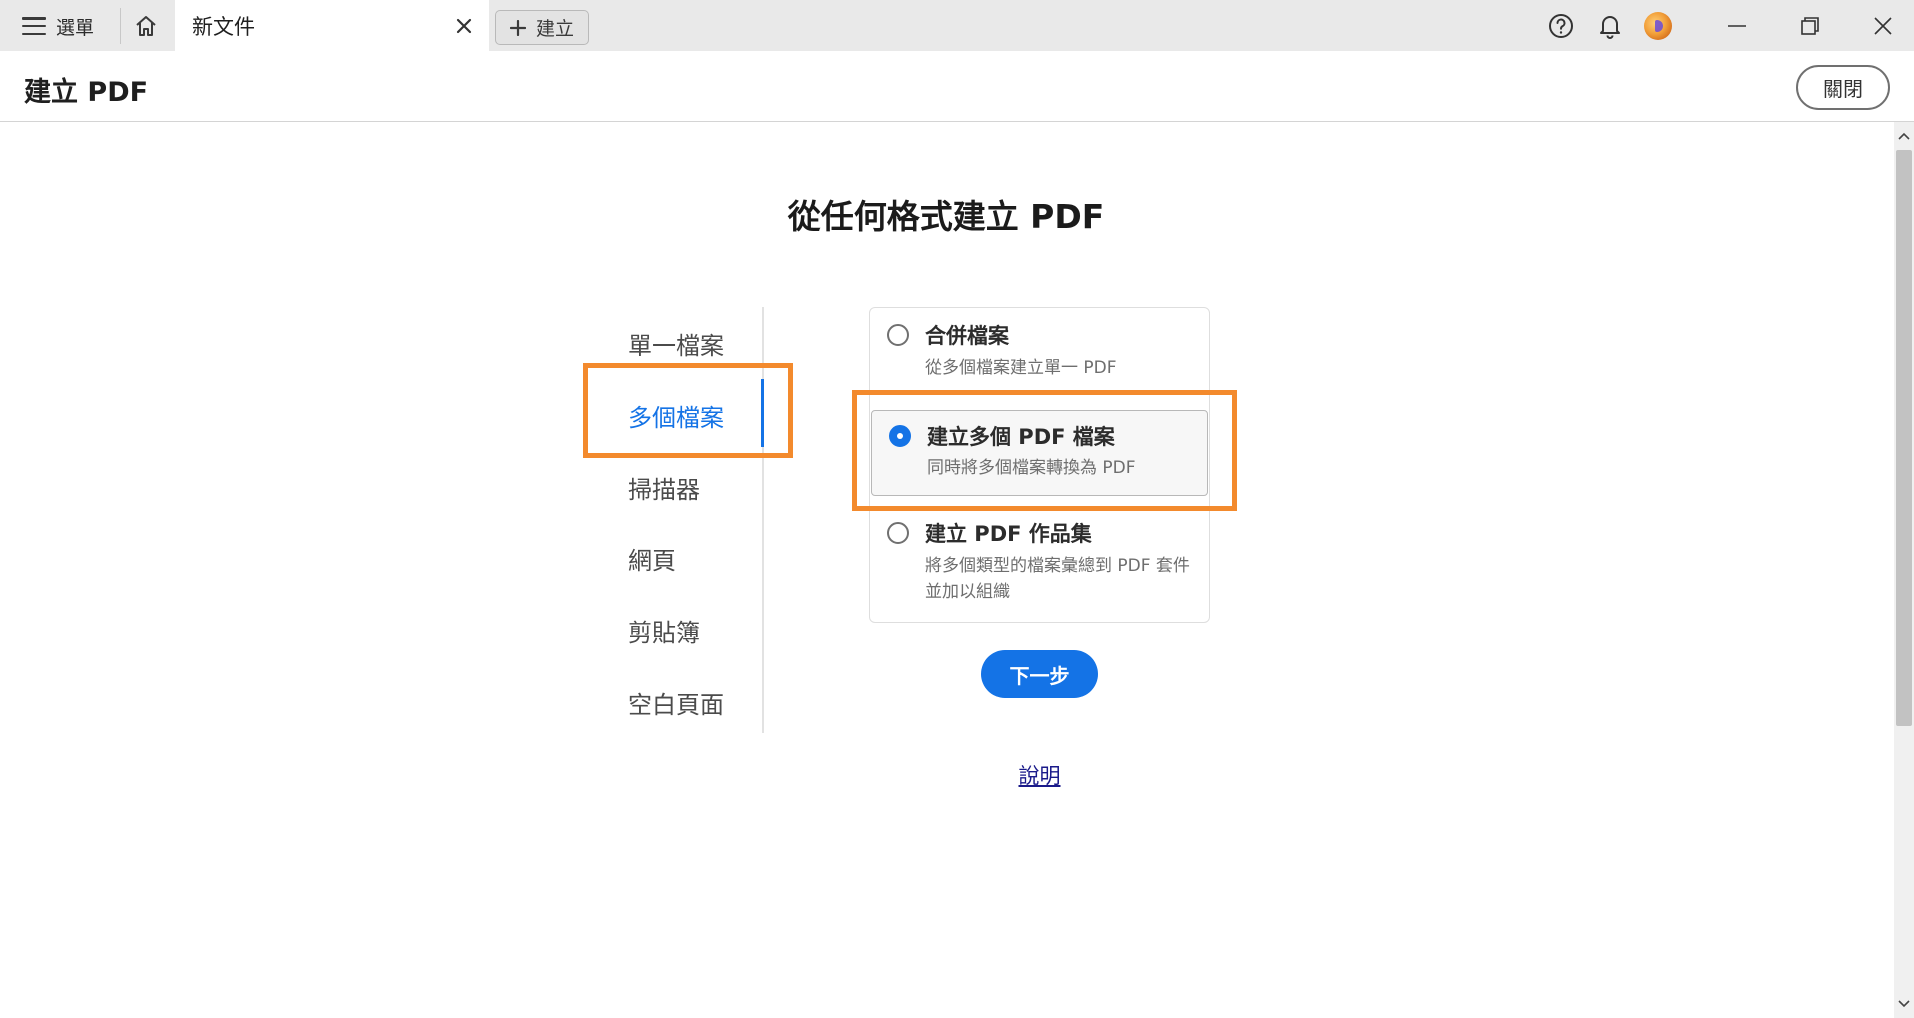  What do you see at coordinates (664, 630) in the screenshot?
I see `nav-item-clipboard: 剪貼簿` at bounding box center [664, 630].